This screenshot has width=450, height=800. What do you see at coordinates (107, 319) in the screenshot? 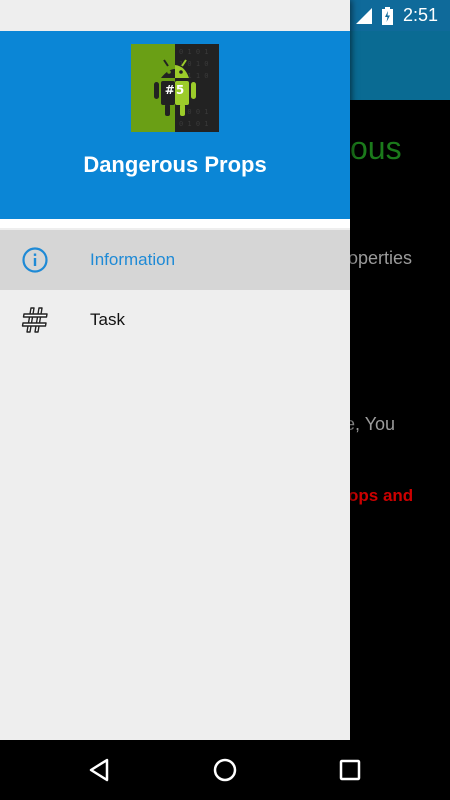
I see `drawer-item-label: Task` at bounding box center [107, 319].